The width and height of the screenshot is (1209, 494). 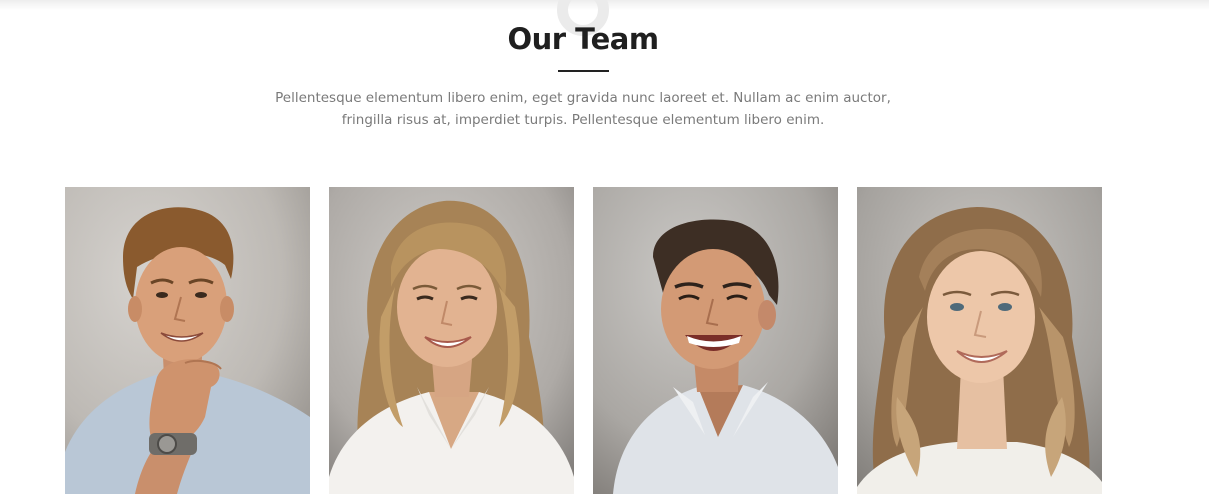 What do you see at coordinates (583, 71) in the screenshot?
I see `title-divider` at bounding box center [583, 71].